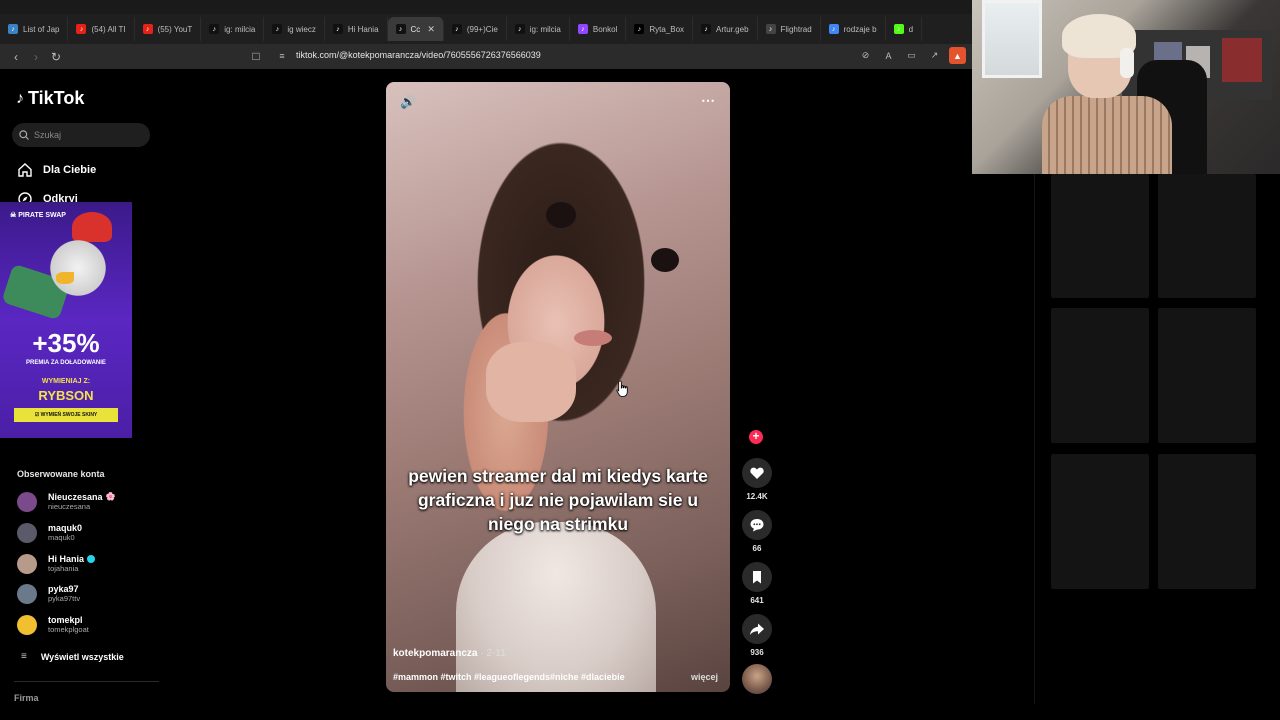 Image resolution: width=1280 pixels, height=720 pixels. I want to click on nav-item-for-you: Dla Ciebie, so click(56, 170).